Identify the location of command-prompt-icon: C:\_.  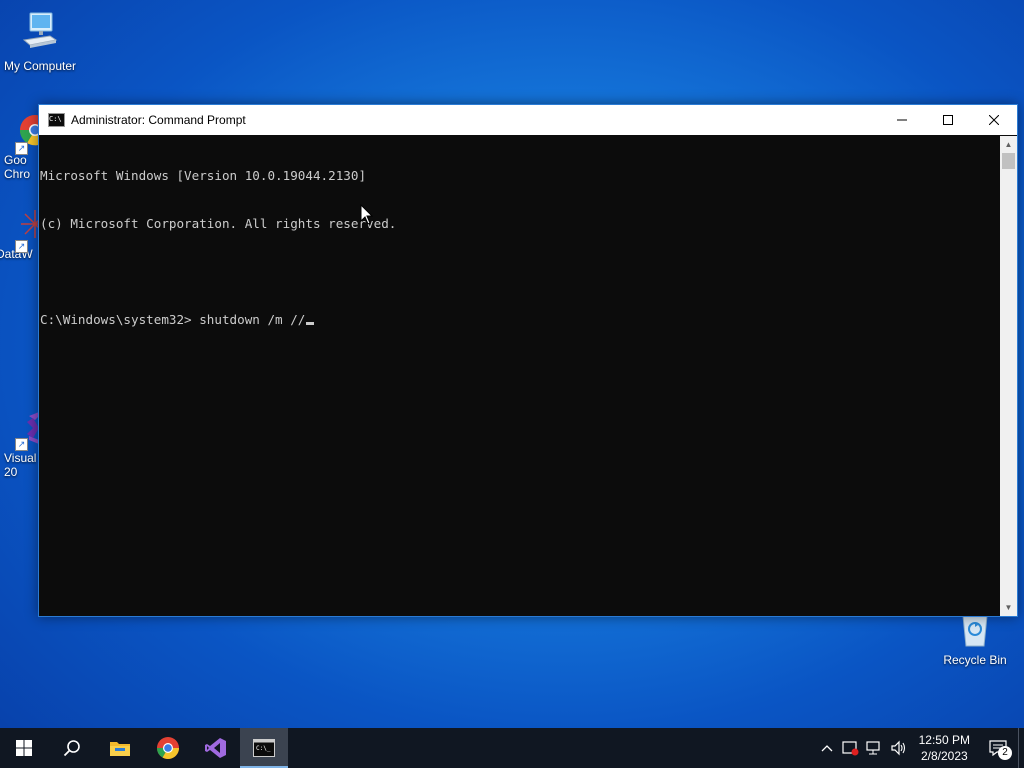
(264, 748).